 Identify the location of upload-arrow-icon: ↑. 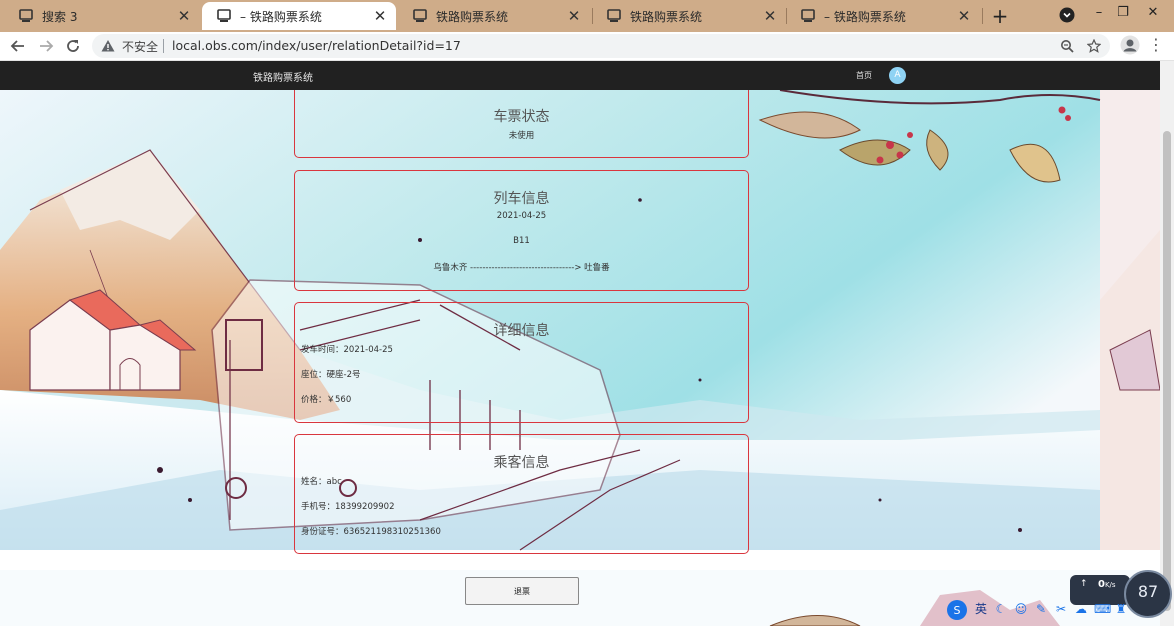
(1084, 584).